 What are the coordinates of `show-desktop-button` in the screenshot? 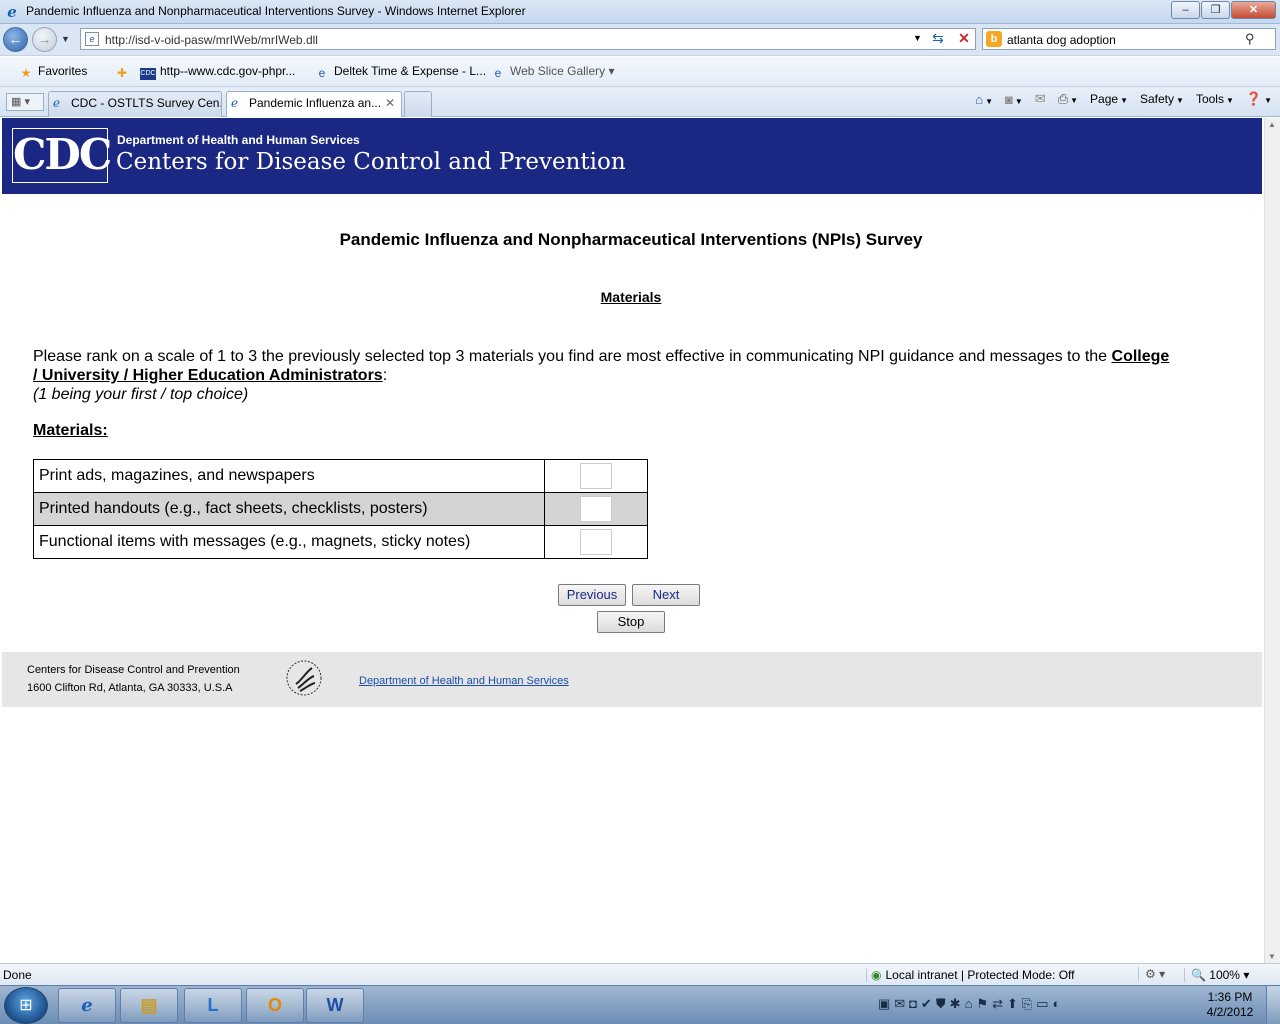 It's located at (1273, 1005).